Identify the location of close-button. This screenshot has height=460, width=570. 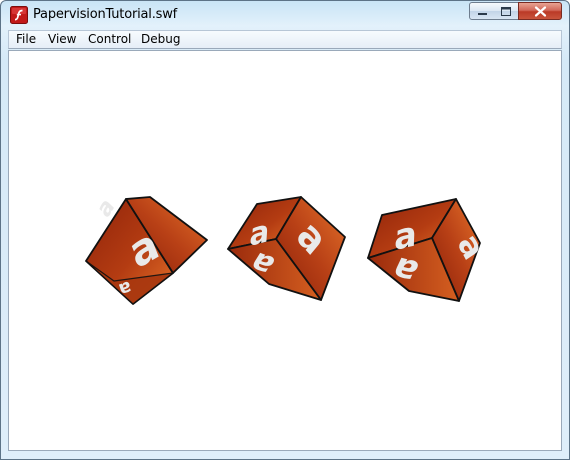
(540, 11).